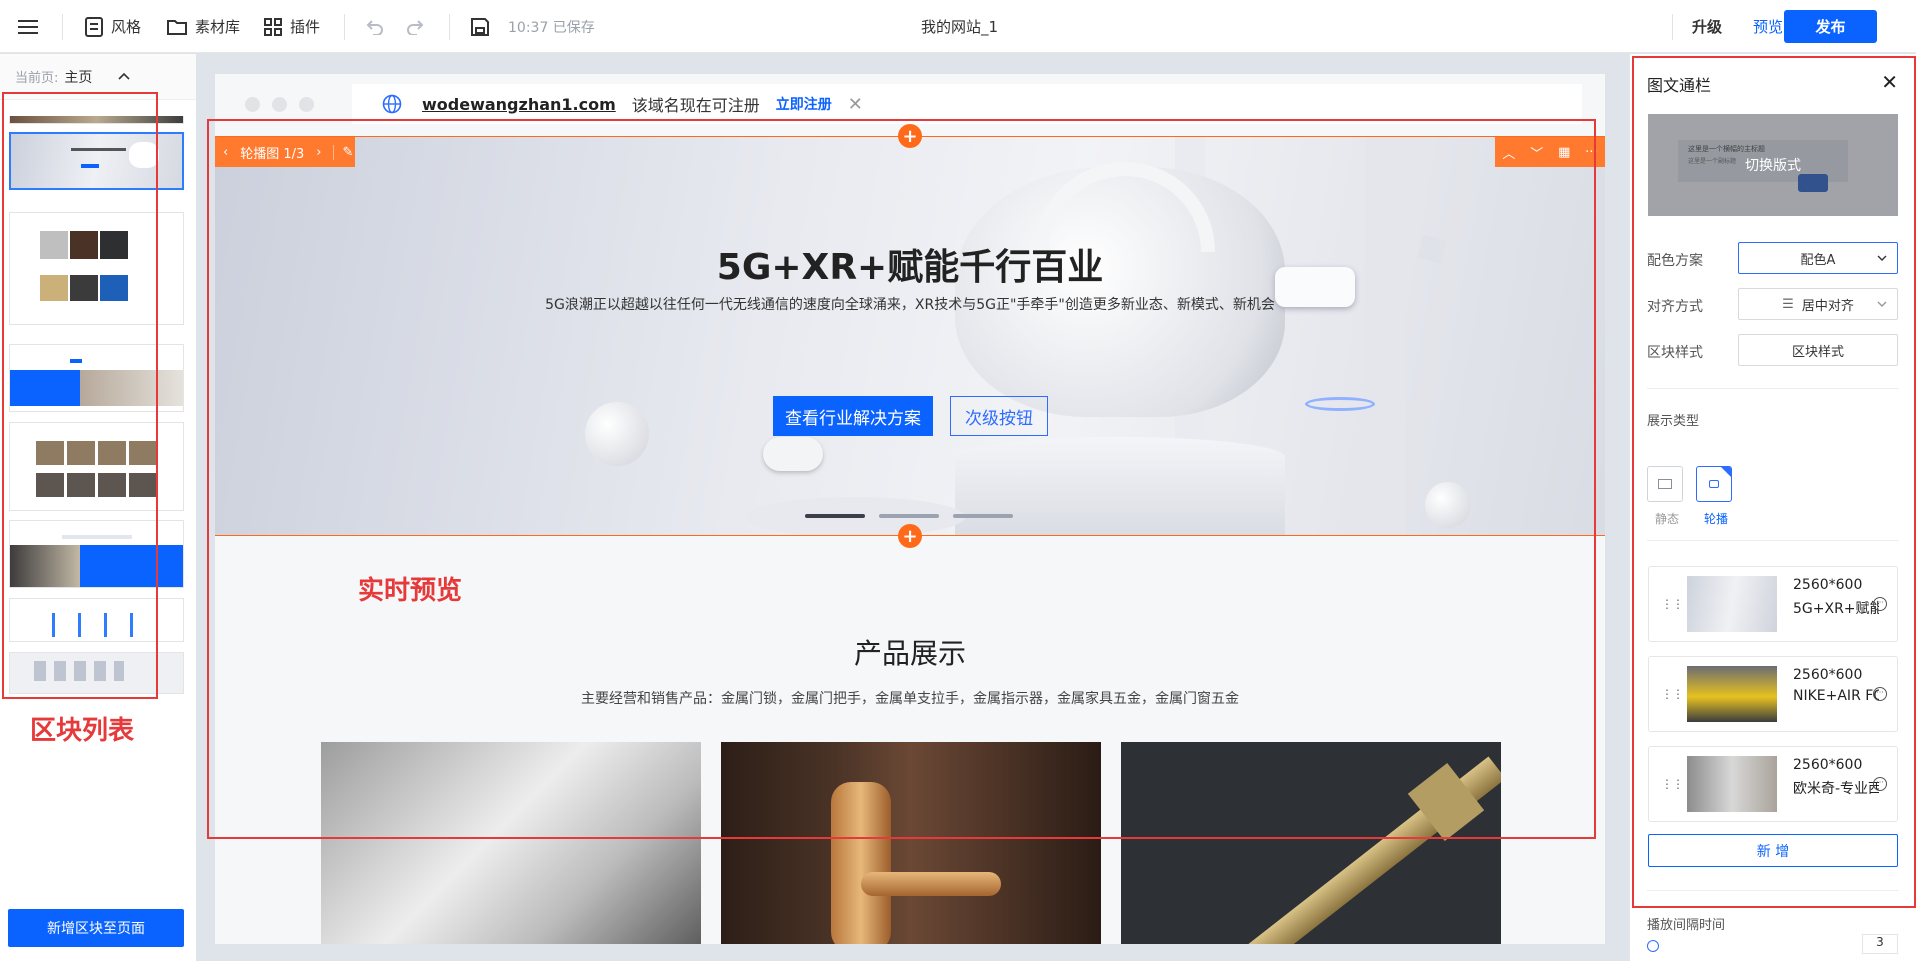  What do you see at coordinates (1880, 944) in the screenshot?
I see `interval-input: 3` at bounding box center [1880, 944].